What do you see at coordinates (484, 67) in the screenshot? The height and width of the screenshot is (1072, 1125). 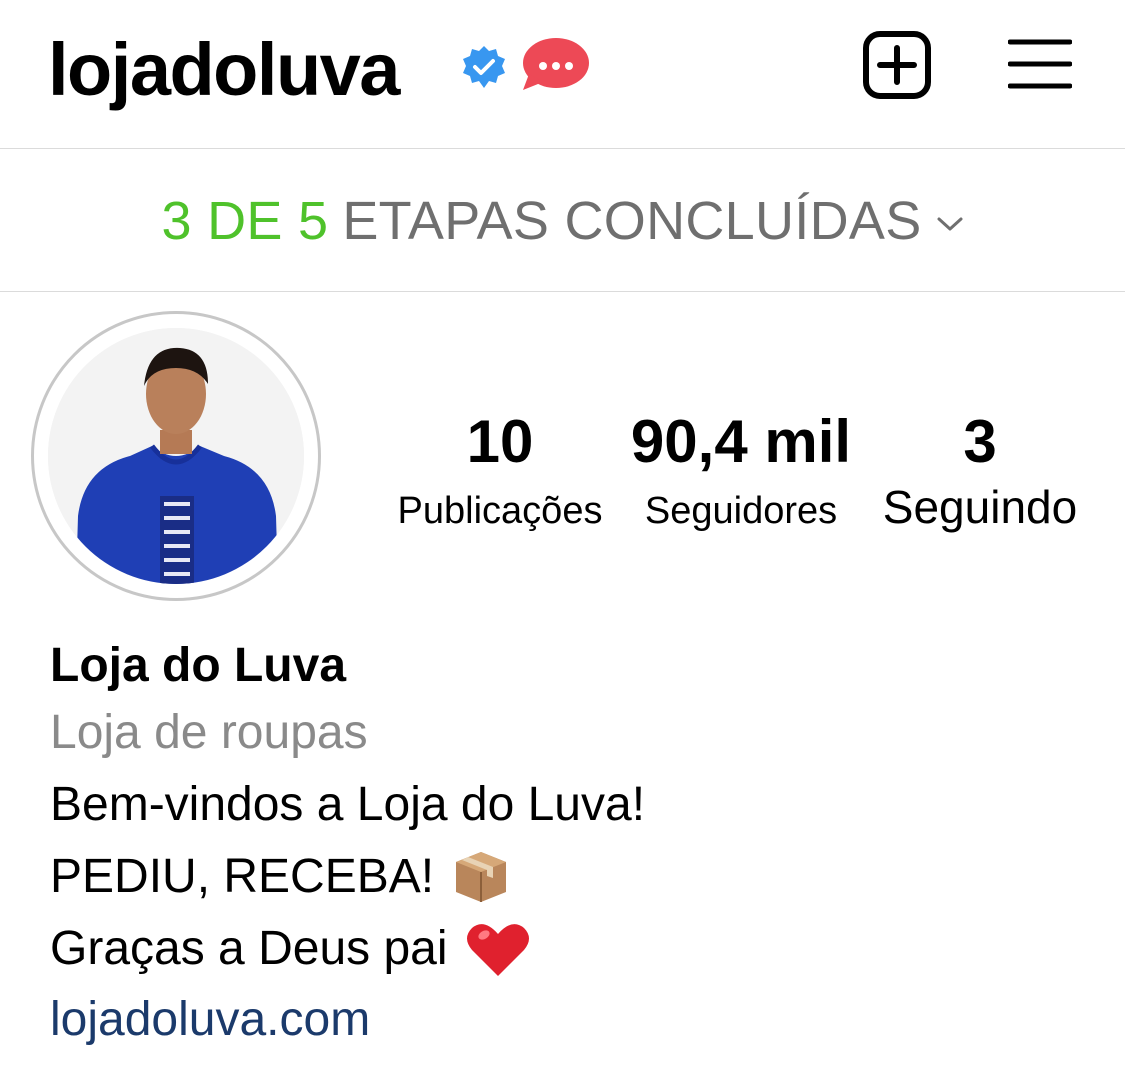 I see `verified-badge-icon` at bounding box center [484, 67].